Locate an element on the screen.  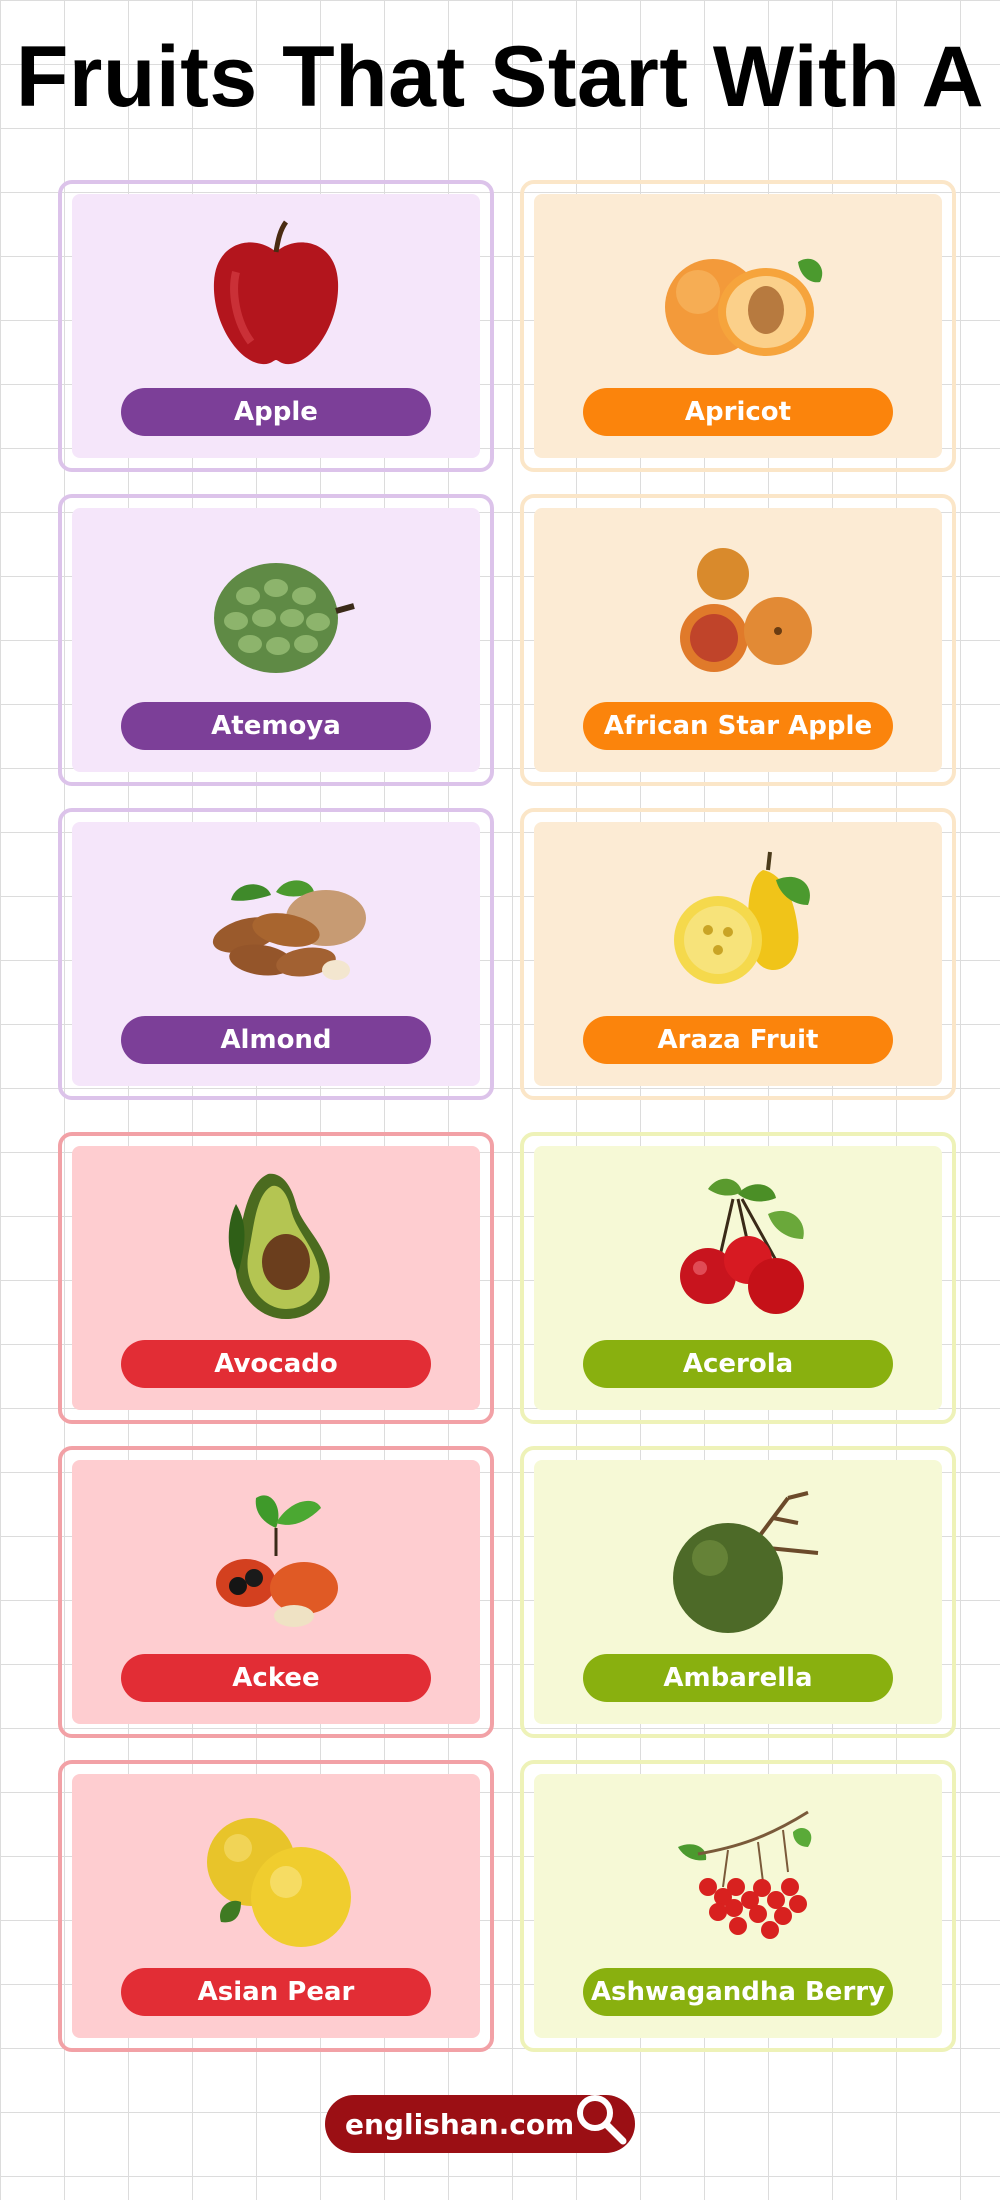
page-title: Fruits That Start With A is located at coordinates (500, 77).